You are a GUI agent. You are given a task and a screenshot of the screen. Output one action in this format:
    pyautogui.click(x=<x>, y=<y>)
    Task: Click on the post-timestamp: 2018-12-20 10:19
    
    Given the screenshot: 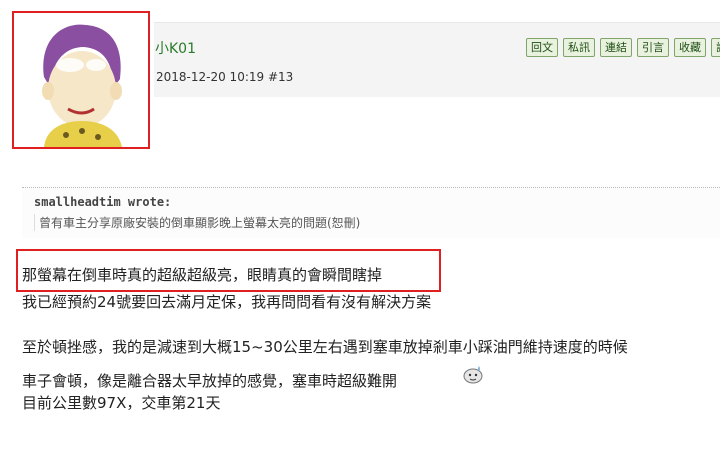 What is the action you would take?
    pyautogui.click(x=210, y=77)
    